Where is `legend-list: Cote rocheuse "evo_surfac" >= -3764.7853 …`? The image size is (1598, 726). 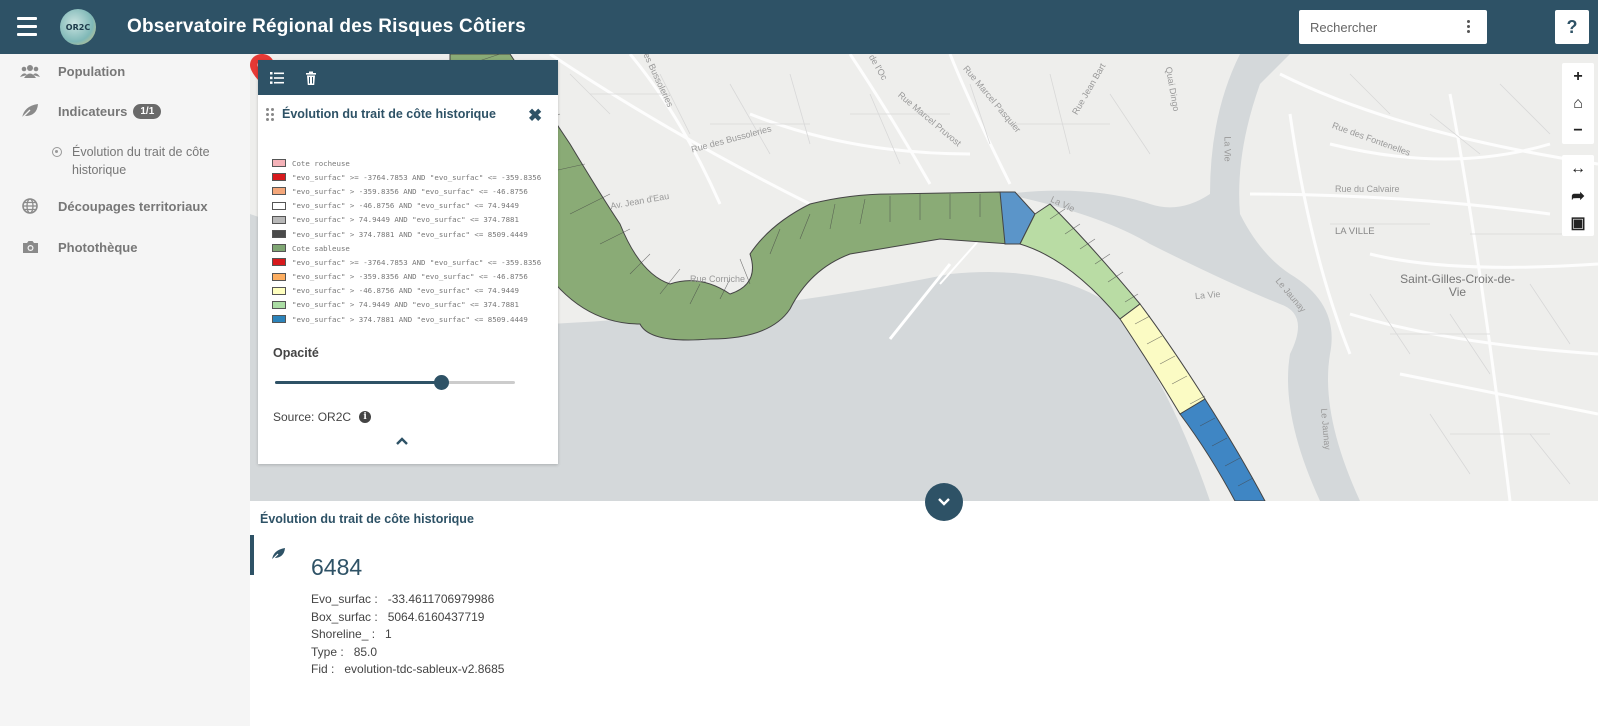 legend-list: Cote rocheuse "evo_surfac" >= -3764.7853 … is located at coordinates (406, 241).